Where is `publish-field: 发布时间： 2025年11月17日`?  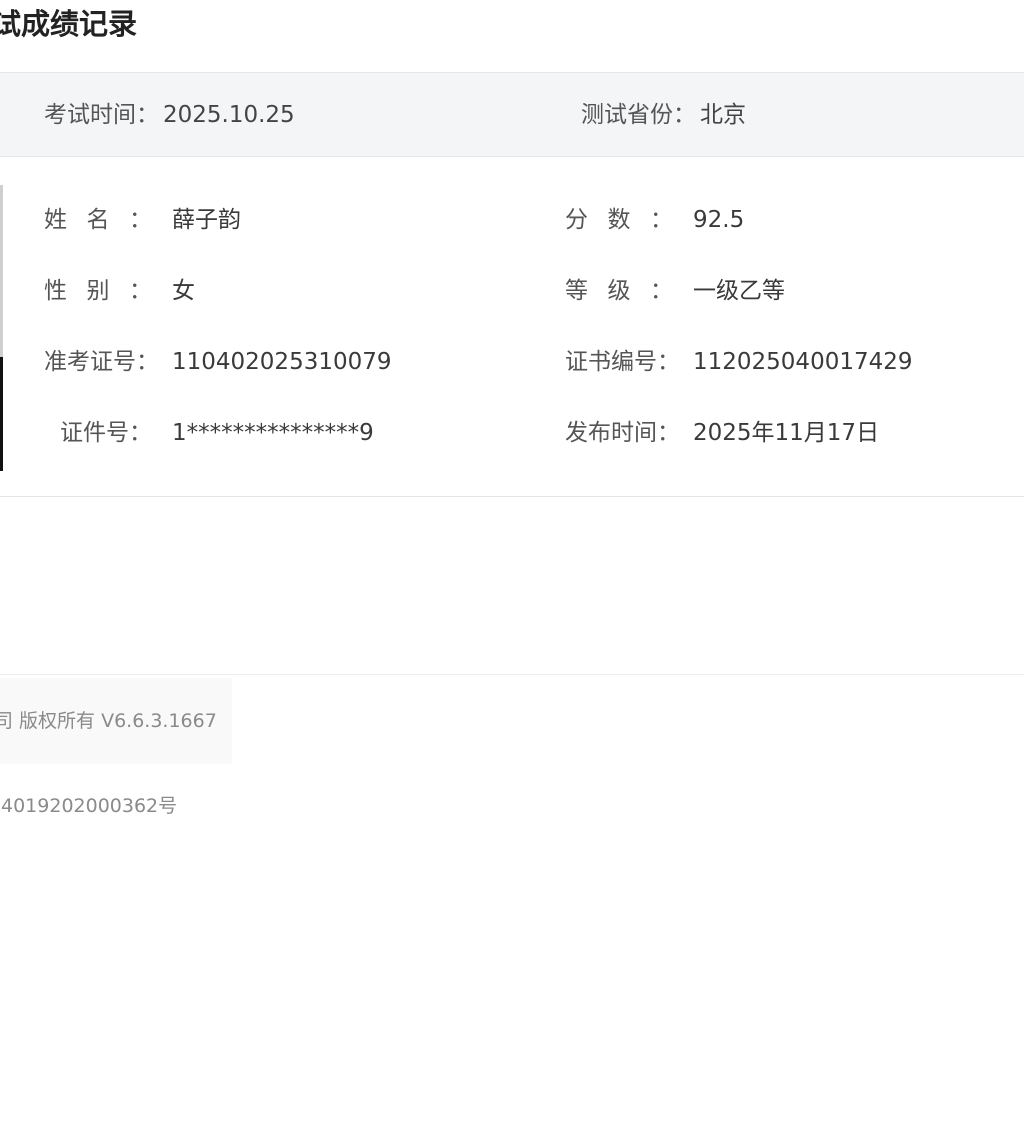
publish-field: 发布时间： 2025年11月17日 is located at coordinates (722, 433).